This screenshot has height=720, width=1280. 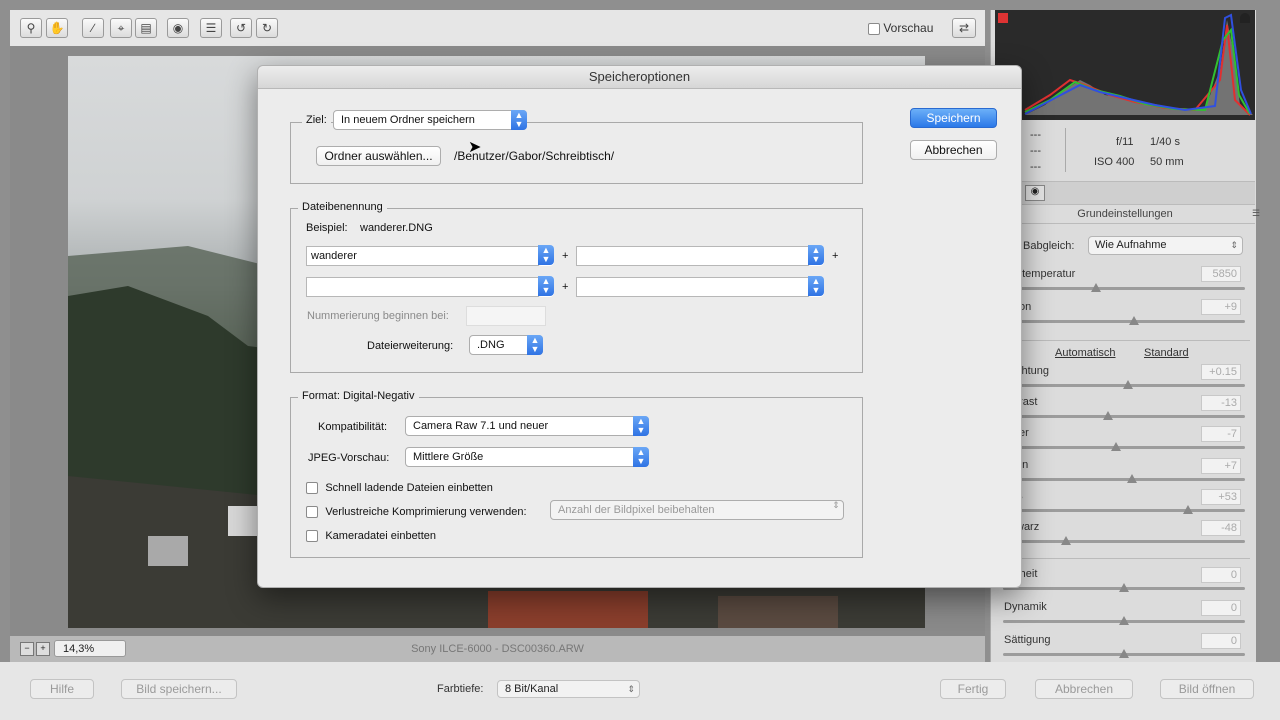 I want to click on lossy-checkbox, so click(x=312, y=511).